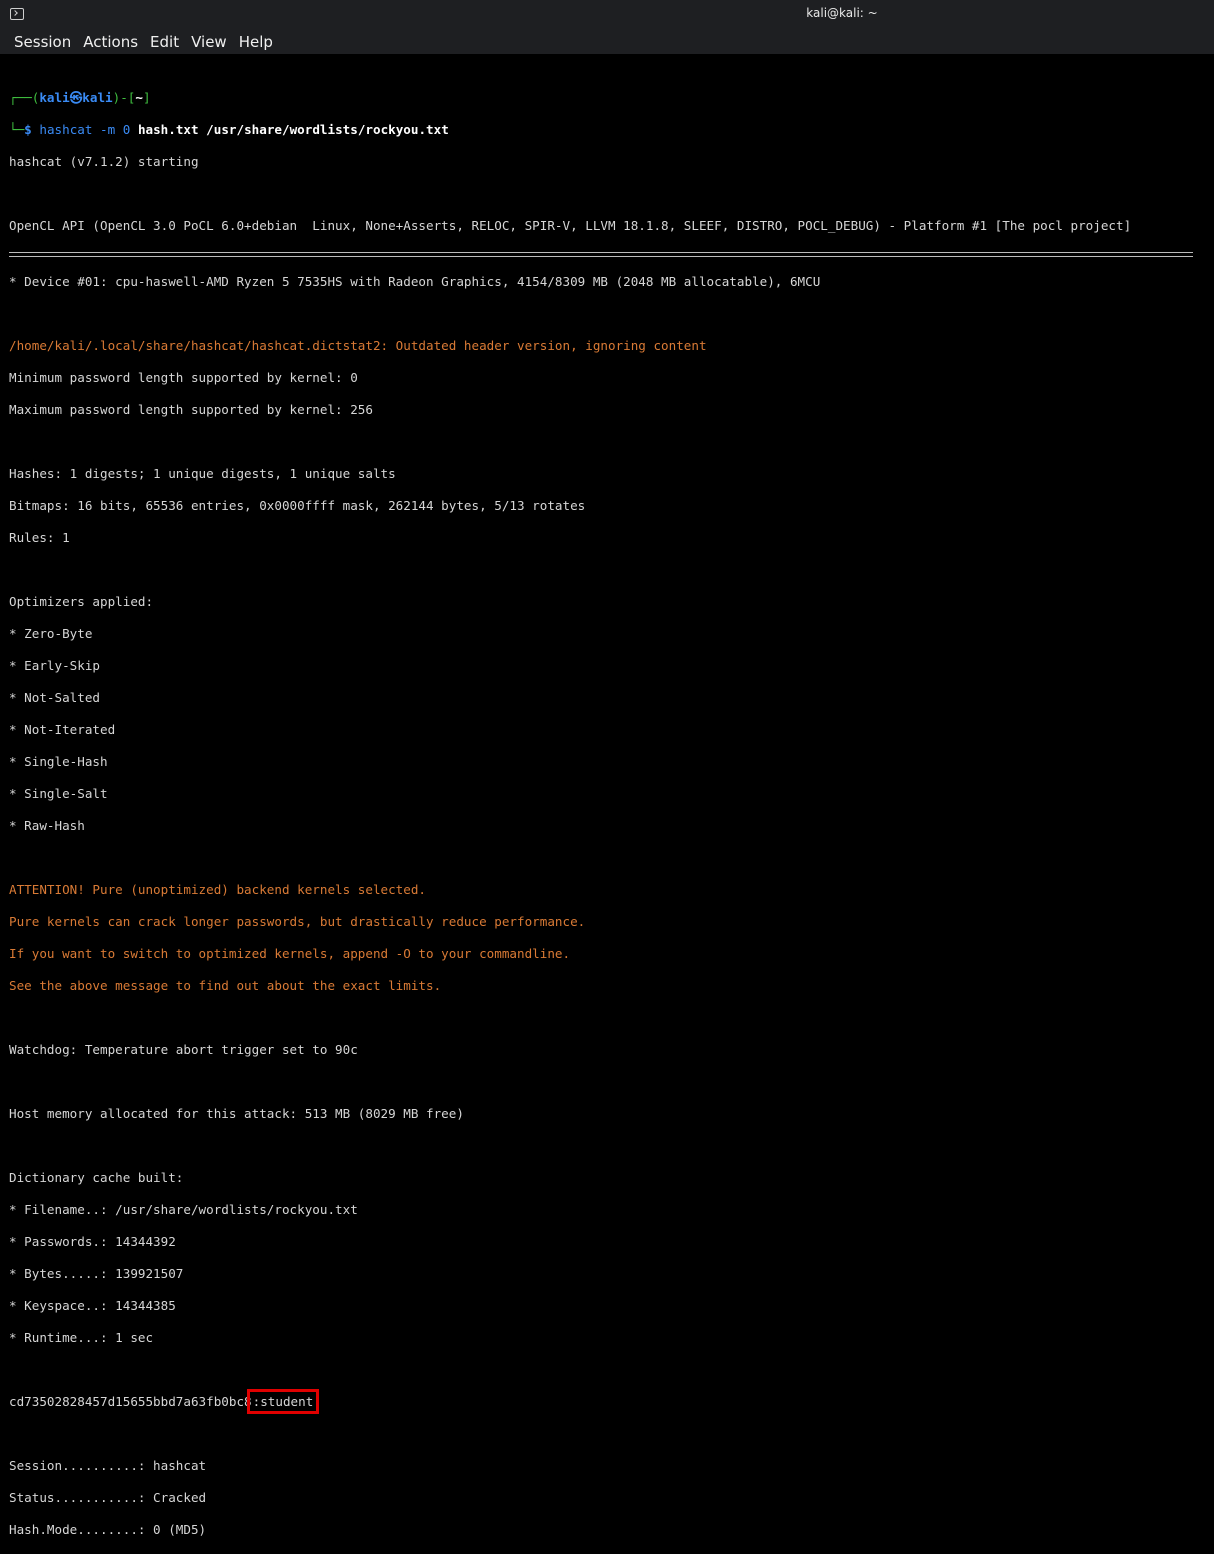 This screenshot has height=1554, width=1214. Describe the element at coordinates (256, 42) in the screenshot. I see `menu-help: Help` at that location.